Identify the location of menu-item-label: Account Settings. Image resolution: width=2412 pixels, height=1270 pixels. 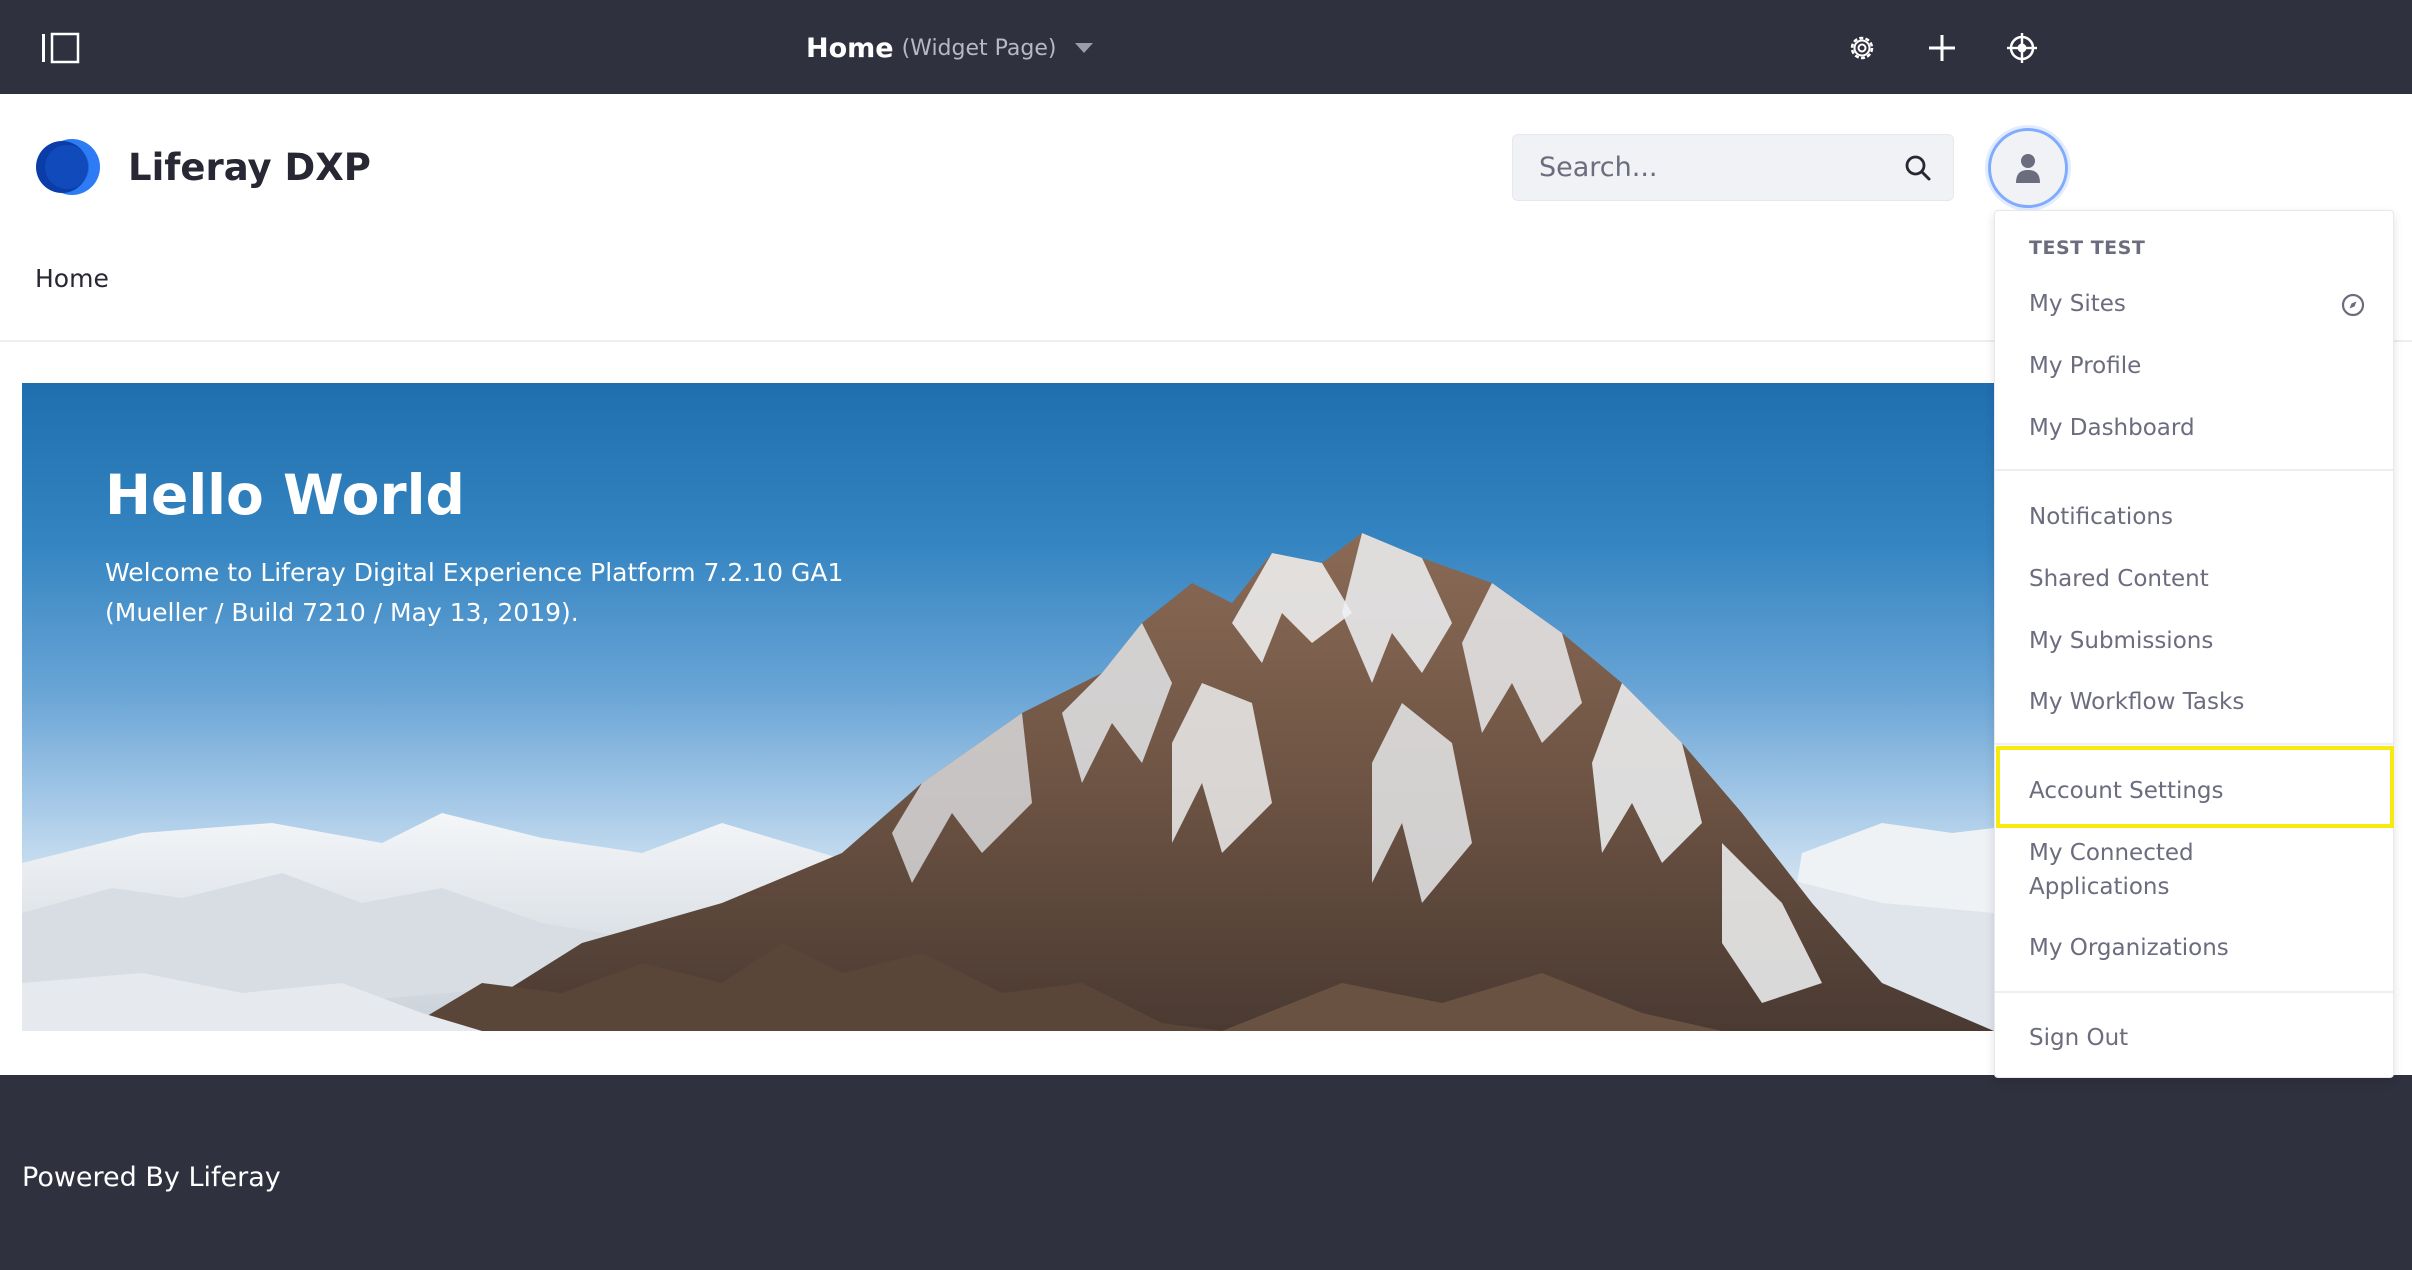
(2126, 791).